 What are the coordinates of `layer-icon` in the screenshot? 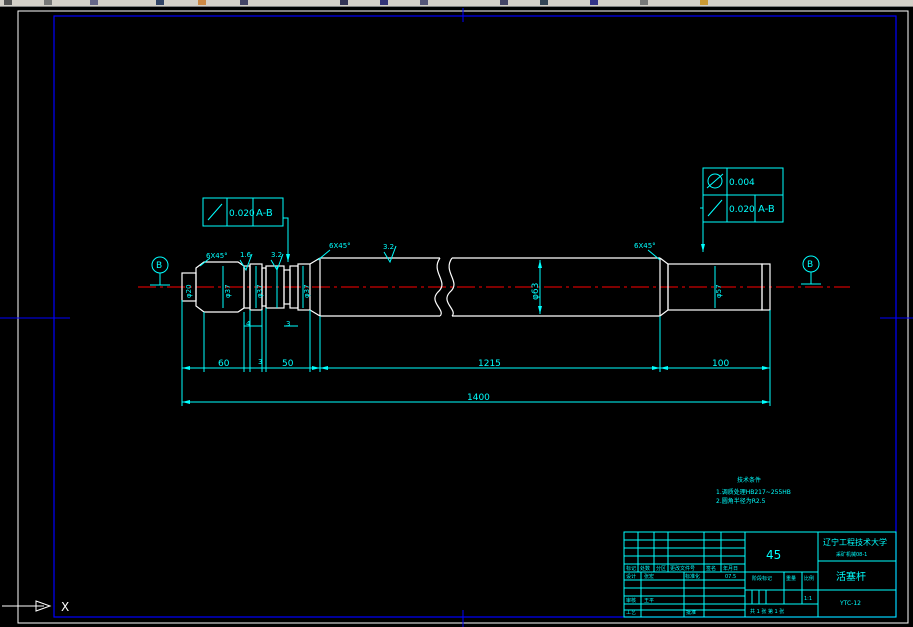 It's located at (504, 2).